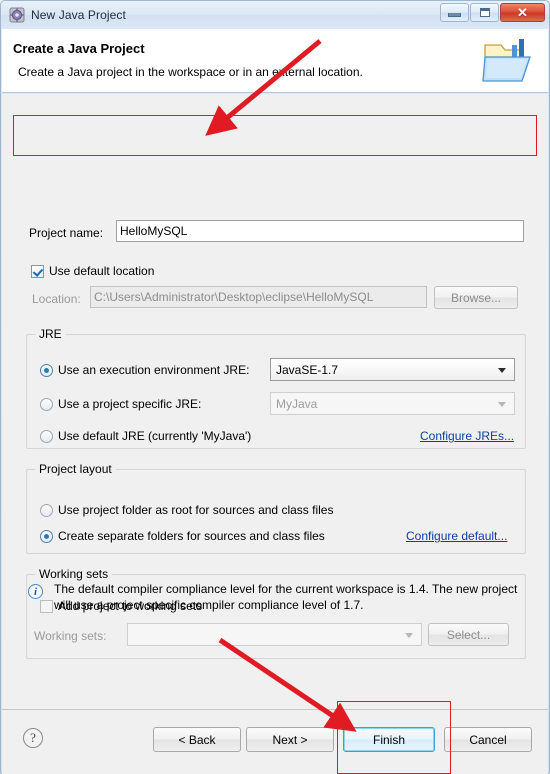 This screenshot has width=550, height=774. Describe the element at coordinates (17, 15) in the screenshot. I see `eclipse-wizard-icon` at that location.